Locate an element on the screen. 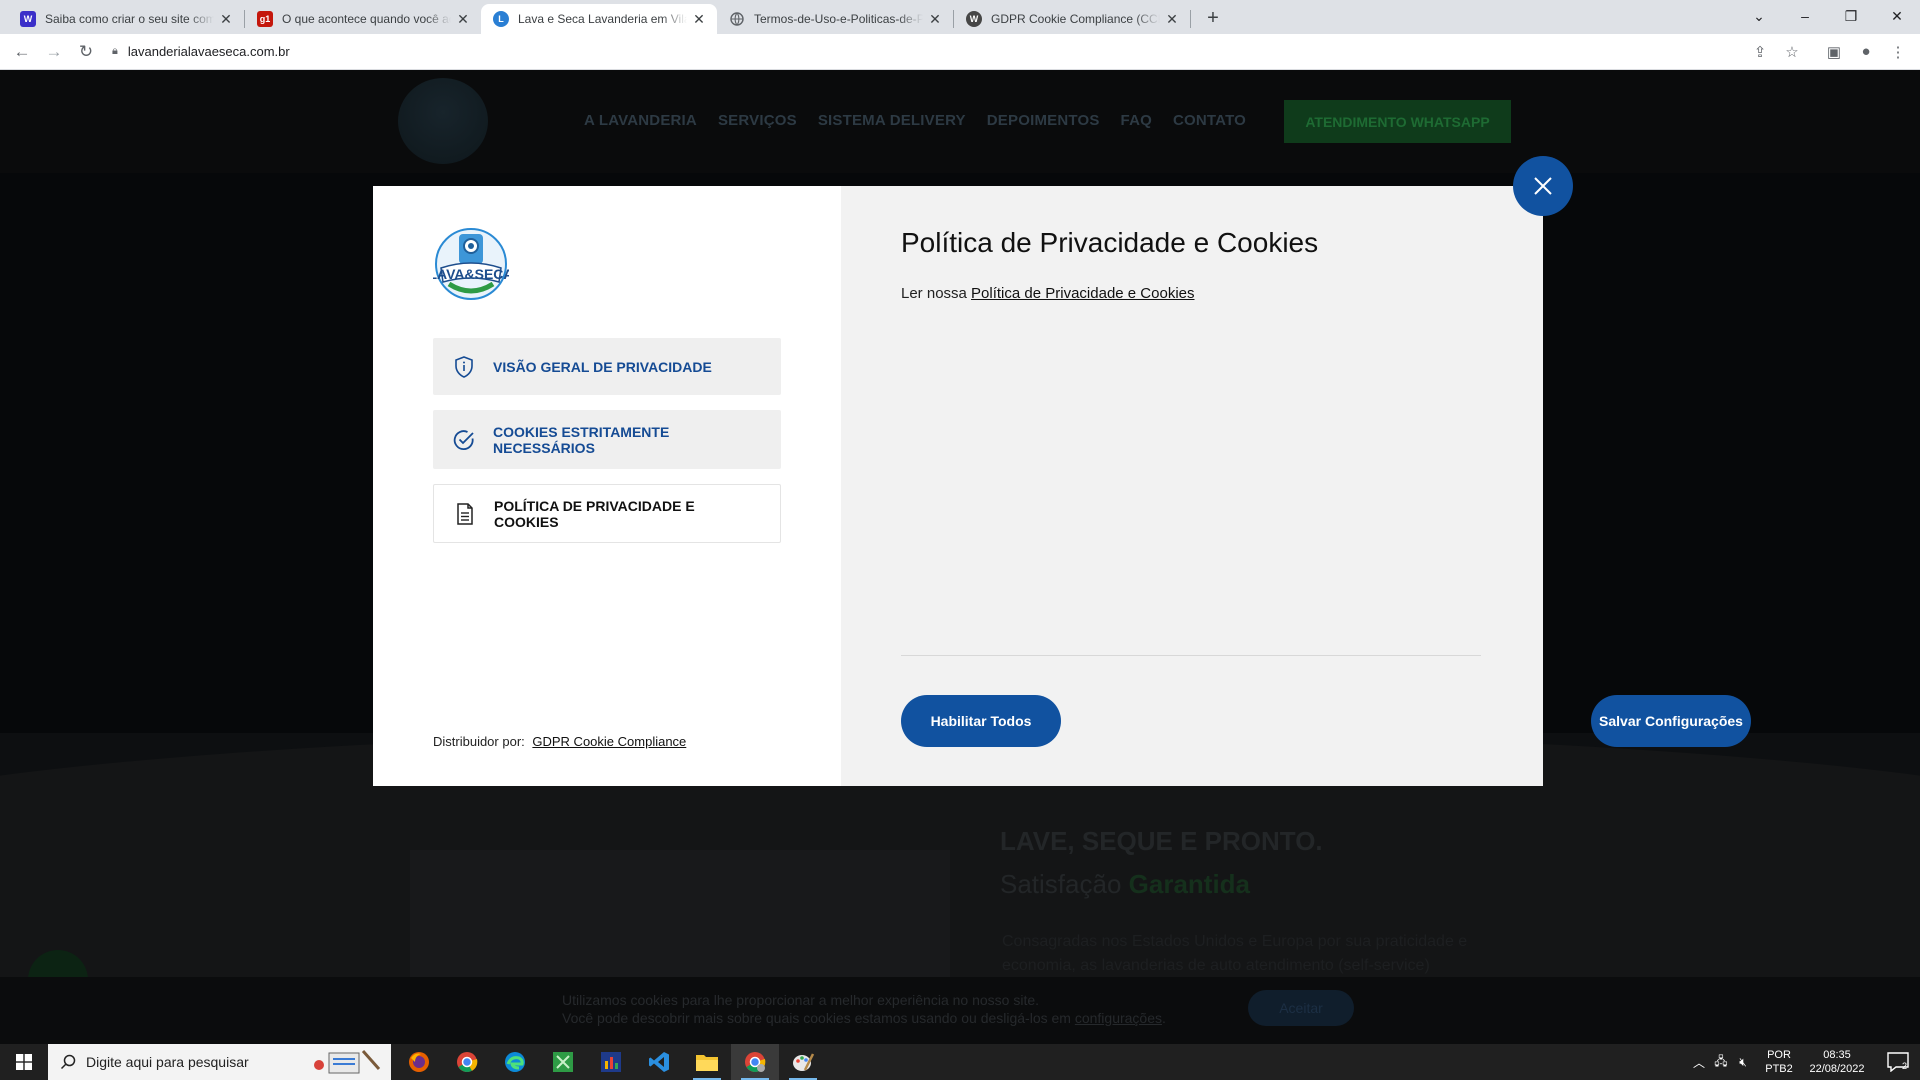 This screenshot has height=1080, width=1920. accept-cookies-button: Aceitar is located at coordinates (1301, 1008).